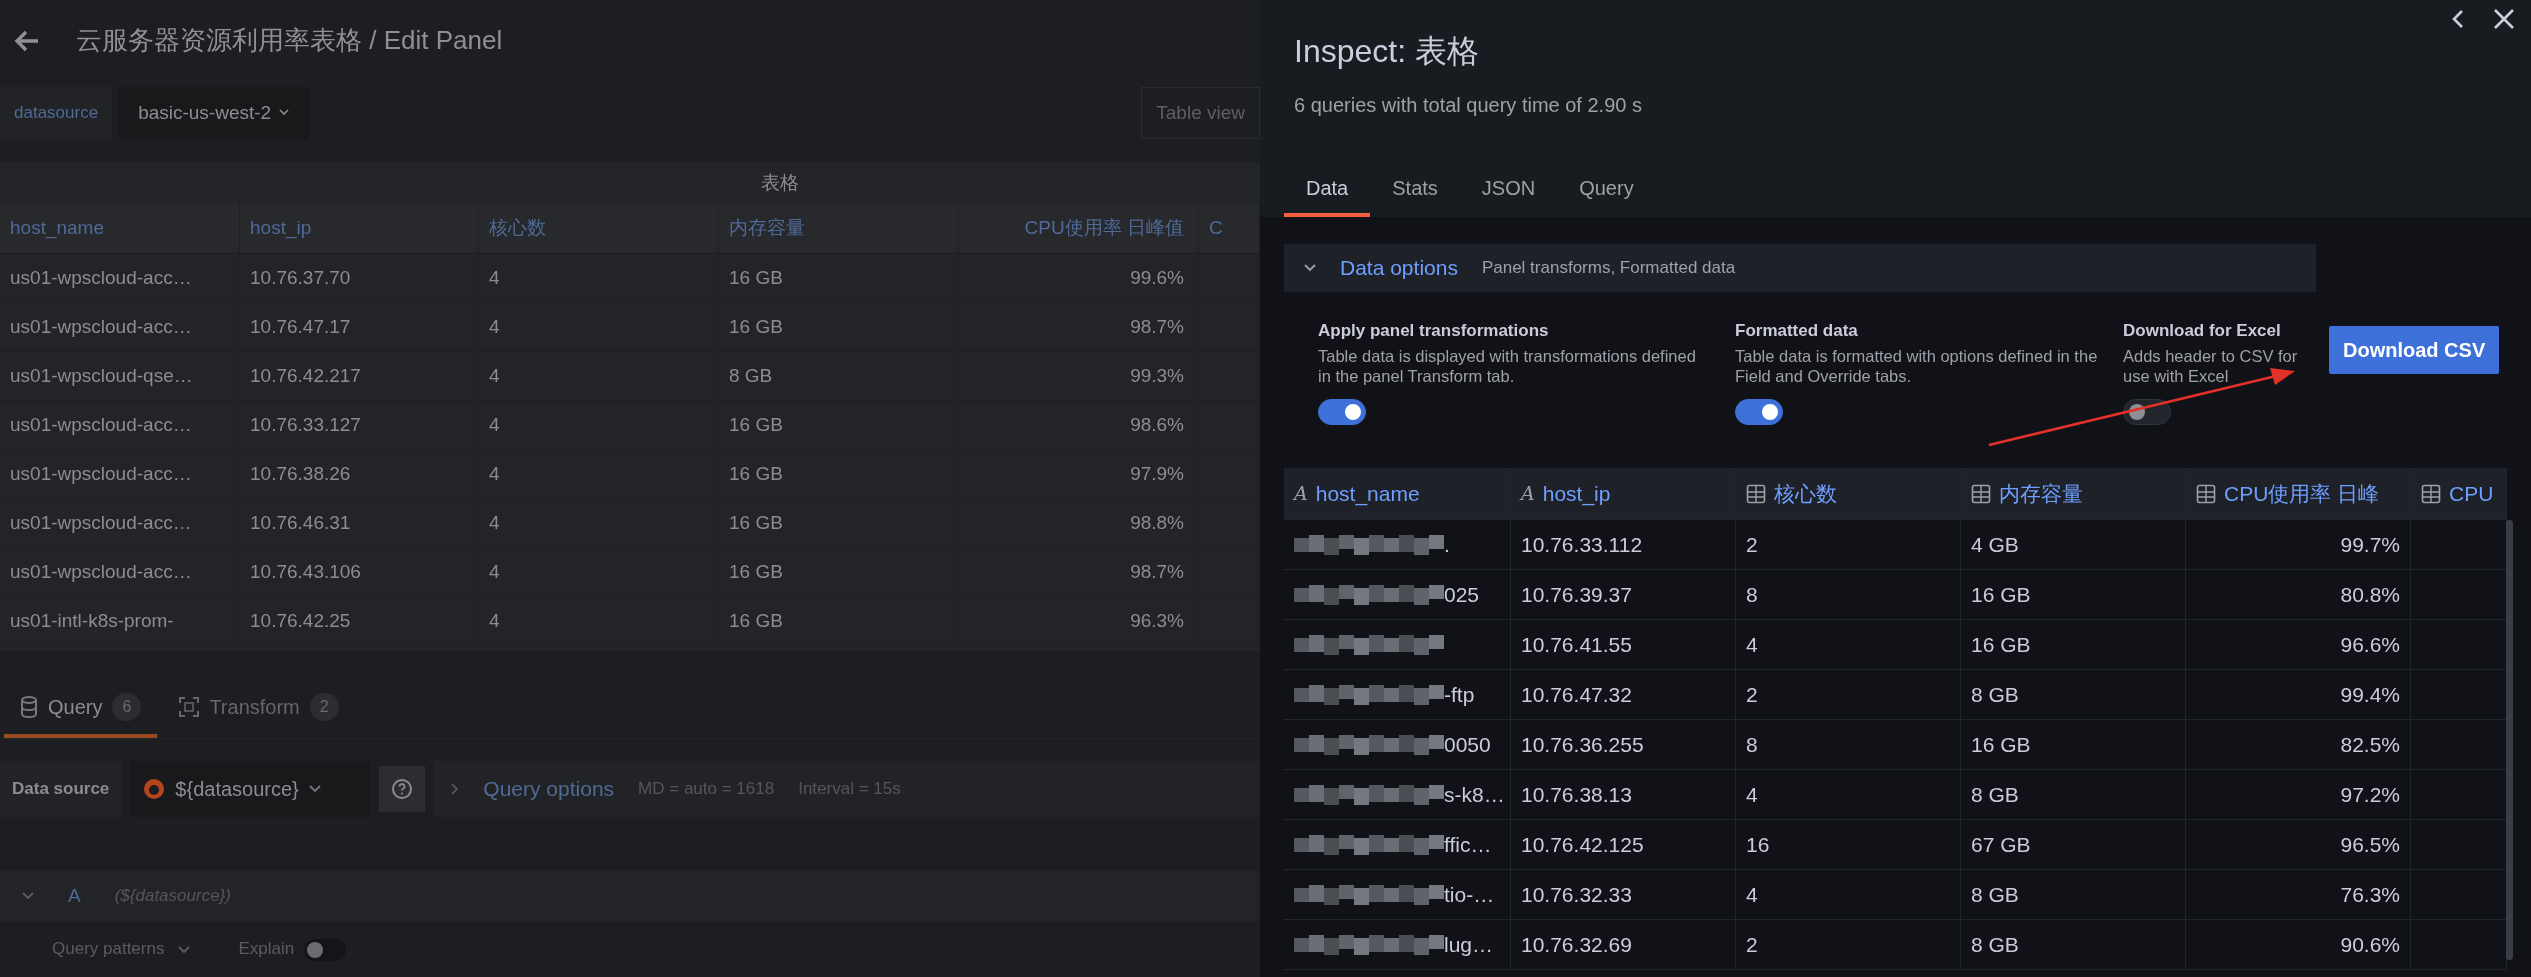  What do you see at coordinates (549, 789) in the screenshot?
I see `query-options-link: Query options` at bounding box center [549, 789].